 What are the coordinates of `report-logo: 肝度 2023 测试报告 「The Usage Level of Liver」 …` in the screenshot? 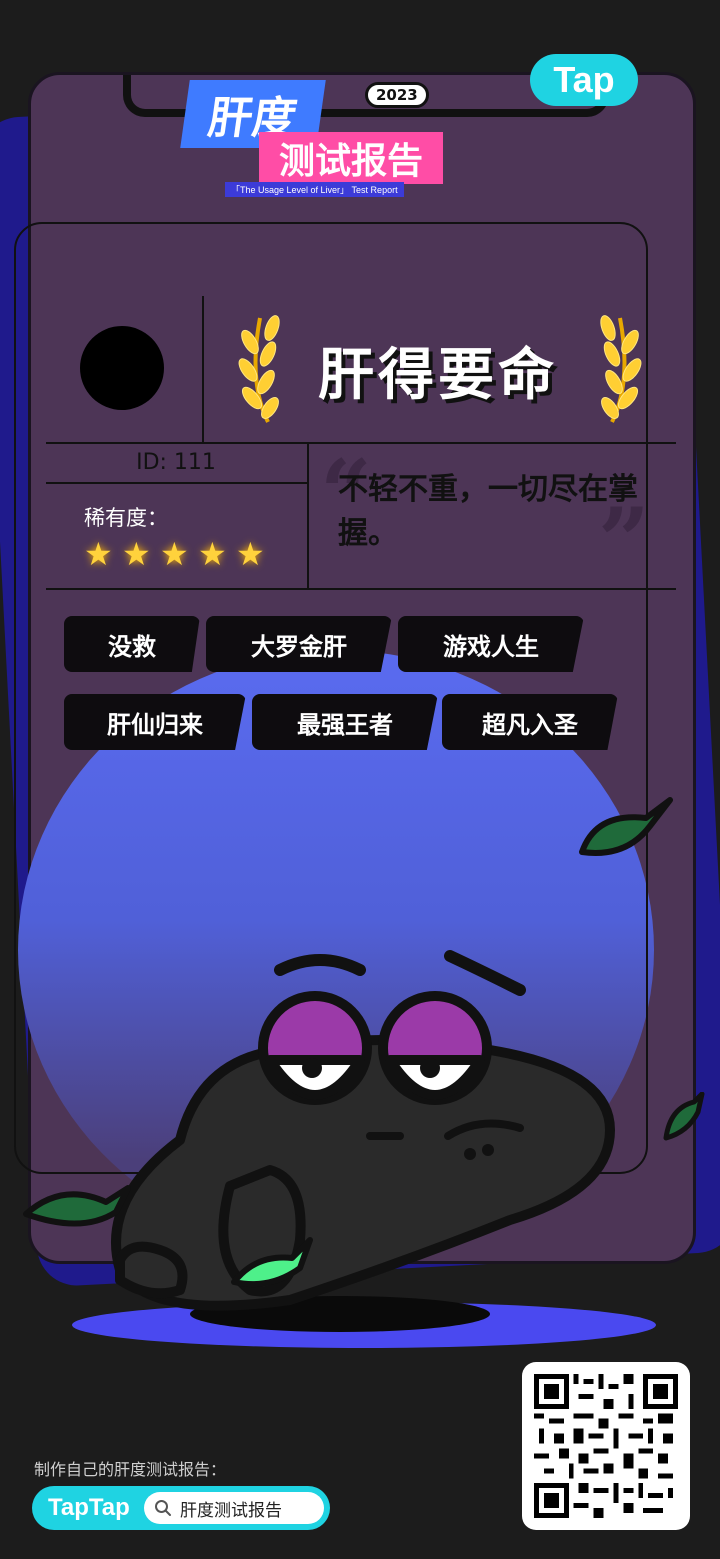 It's located at (332, 140).